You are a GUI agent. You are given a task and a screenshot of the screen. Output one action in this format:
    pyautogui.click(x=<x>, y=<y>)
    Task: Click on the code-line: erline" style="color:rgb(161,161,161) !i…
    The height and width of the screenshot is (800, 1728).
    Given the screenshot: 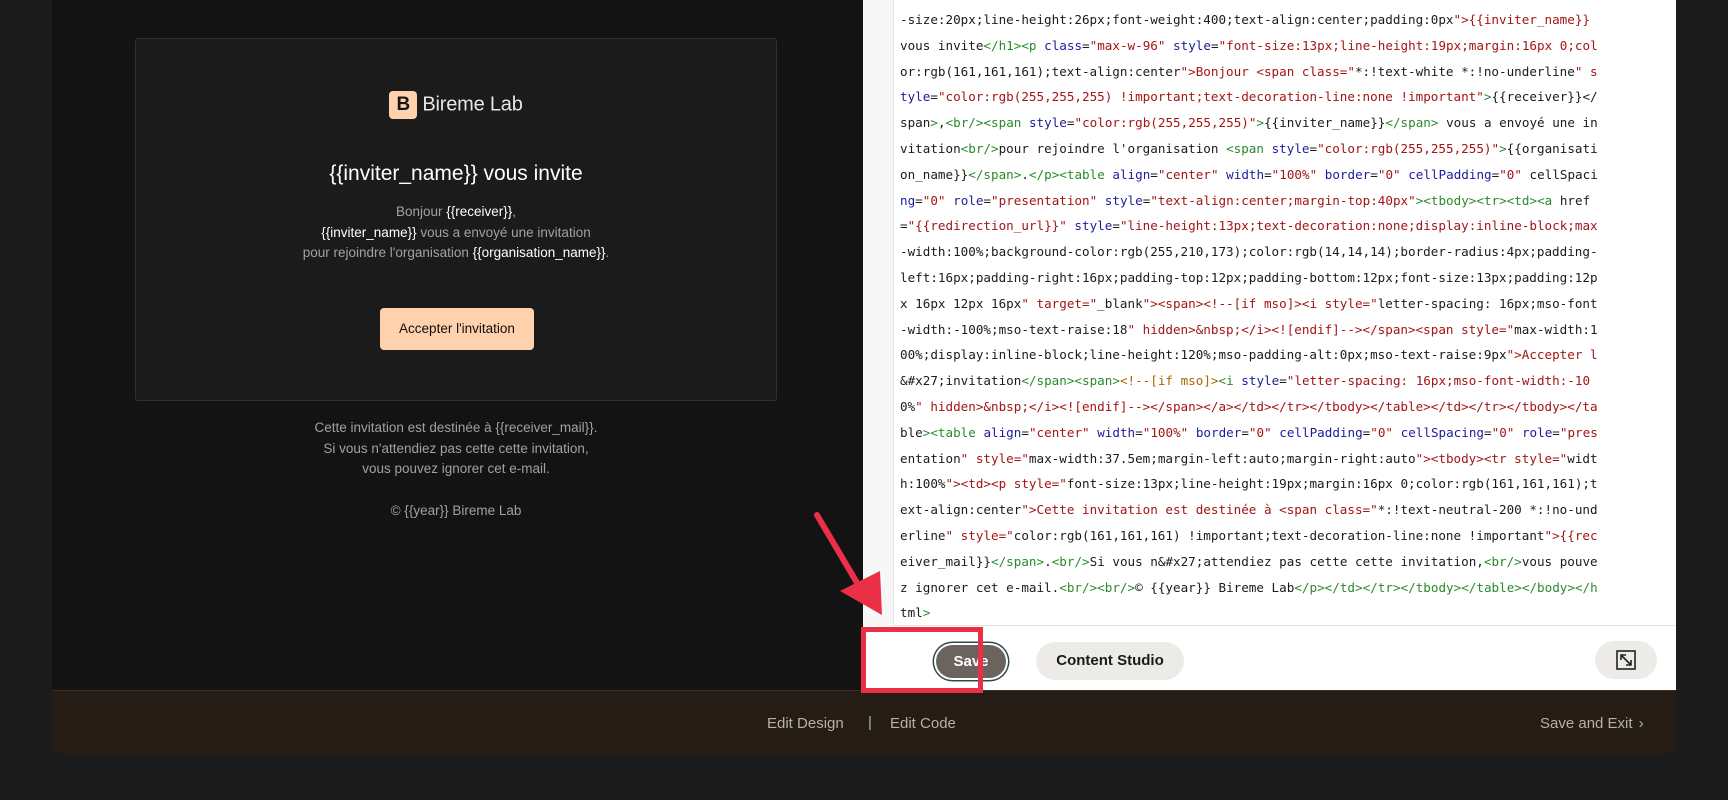 What is the action you would take?
    pyautogui.click(x=1249, y=535)
    